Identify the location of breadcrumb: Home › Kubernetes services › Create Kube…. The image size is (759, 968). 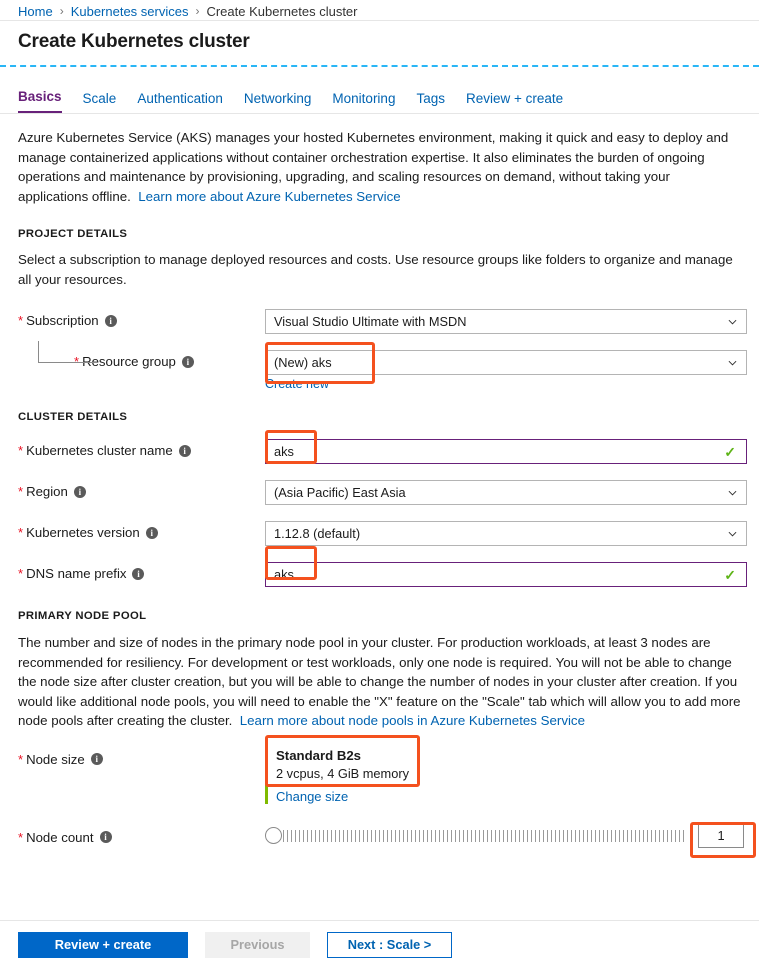
(379, 10).